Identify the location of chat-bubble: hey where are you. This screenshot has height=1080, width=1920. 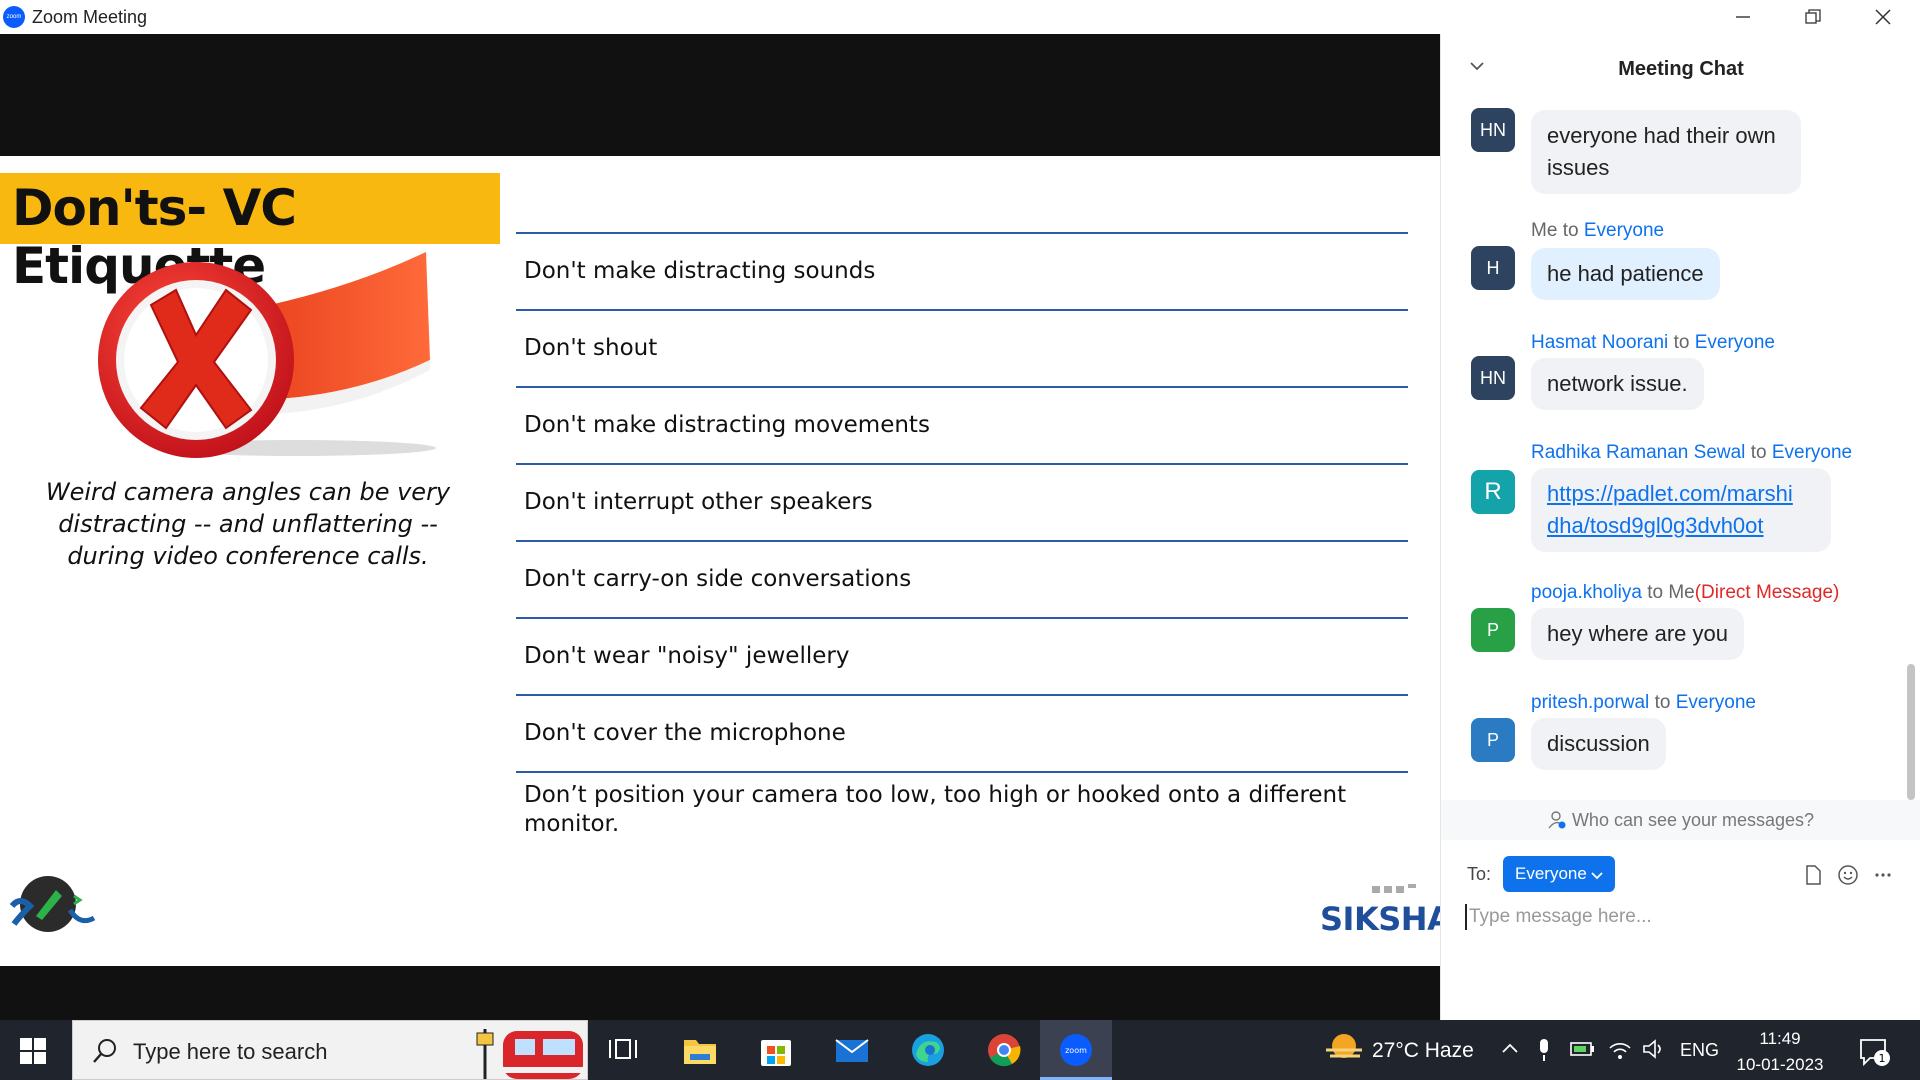
(1637, 634).